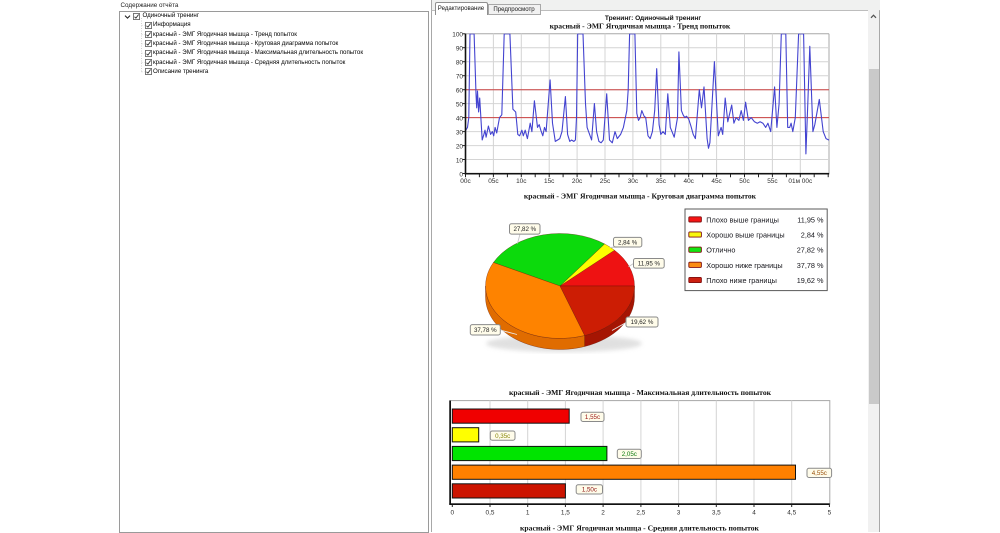 The image size is (1000, 533). Describe the element at coordinates (629, 454) in the screenshot. I see `svg-text: 2,05с` at that location.